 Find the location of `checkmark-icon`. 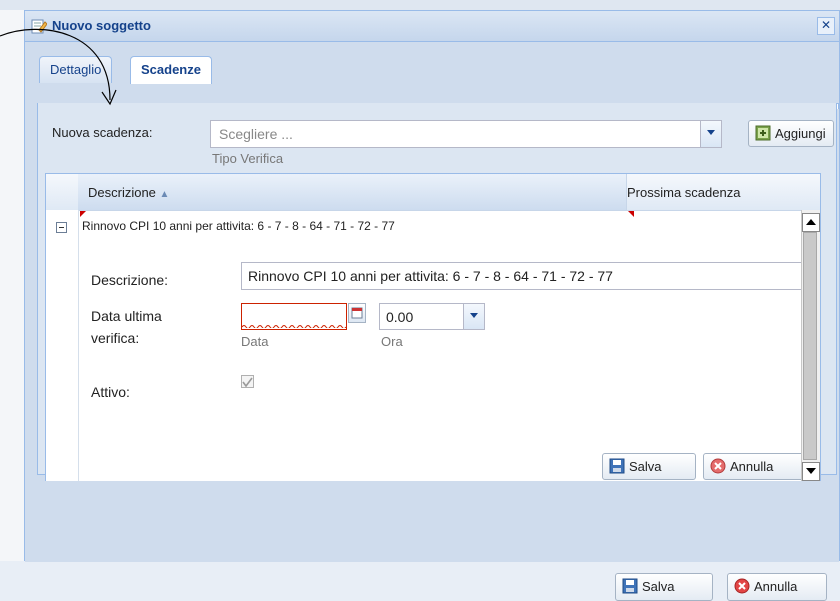

checkmark-icon is located at coordinates (247, 382).